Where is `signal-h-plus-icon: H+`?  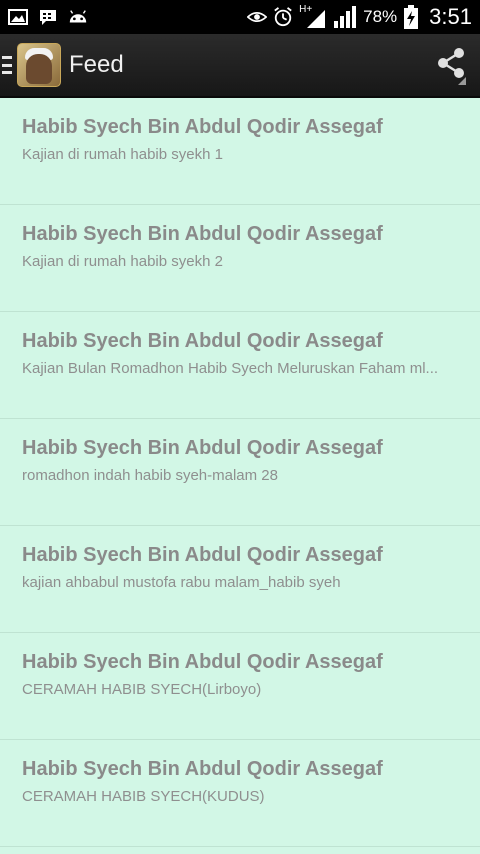 signal-h-plus-icon: H+ is located at coordinates (313, 16).